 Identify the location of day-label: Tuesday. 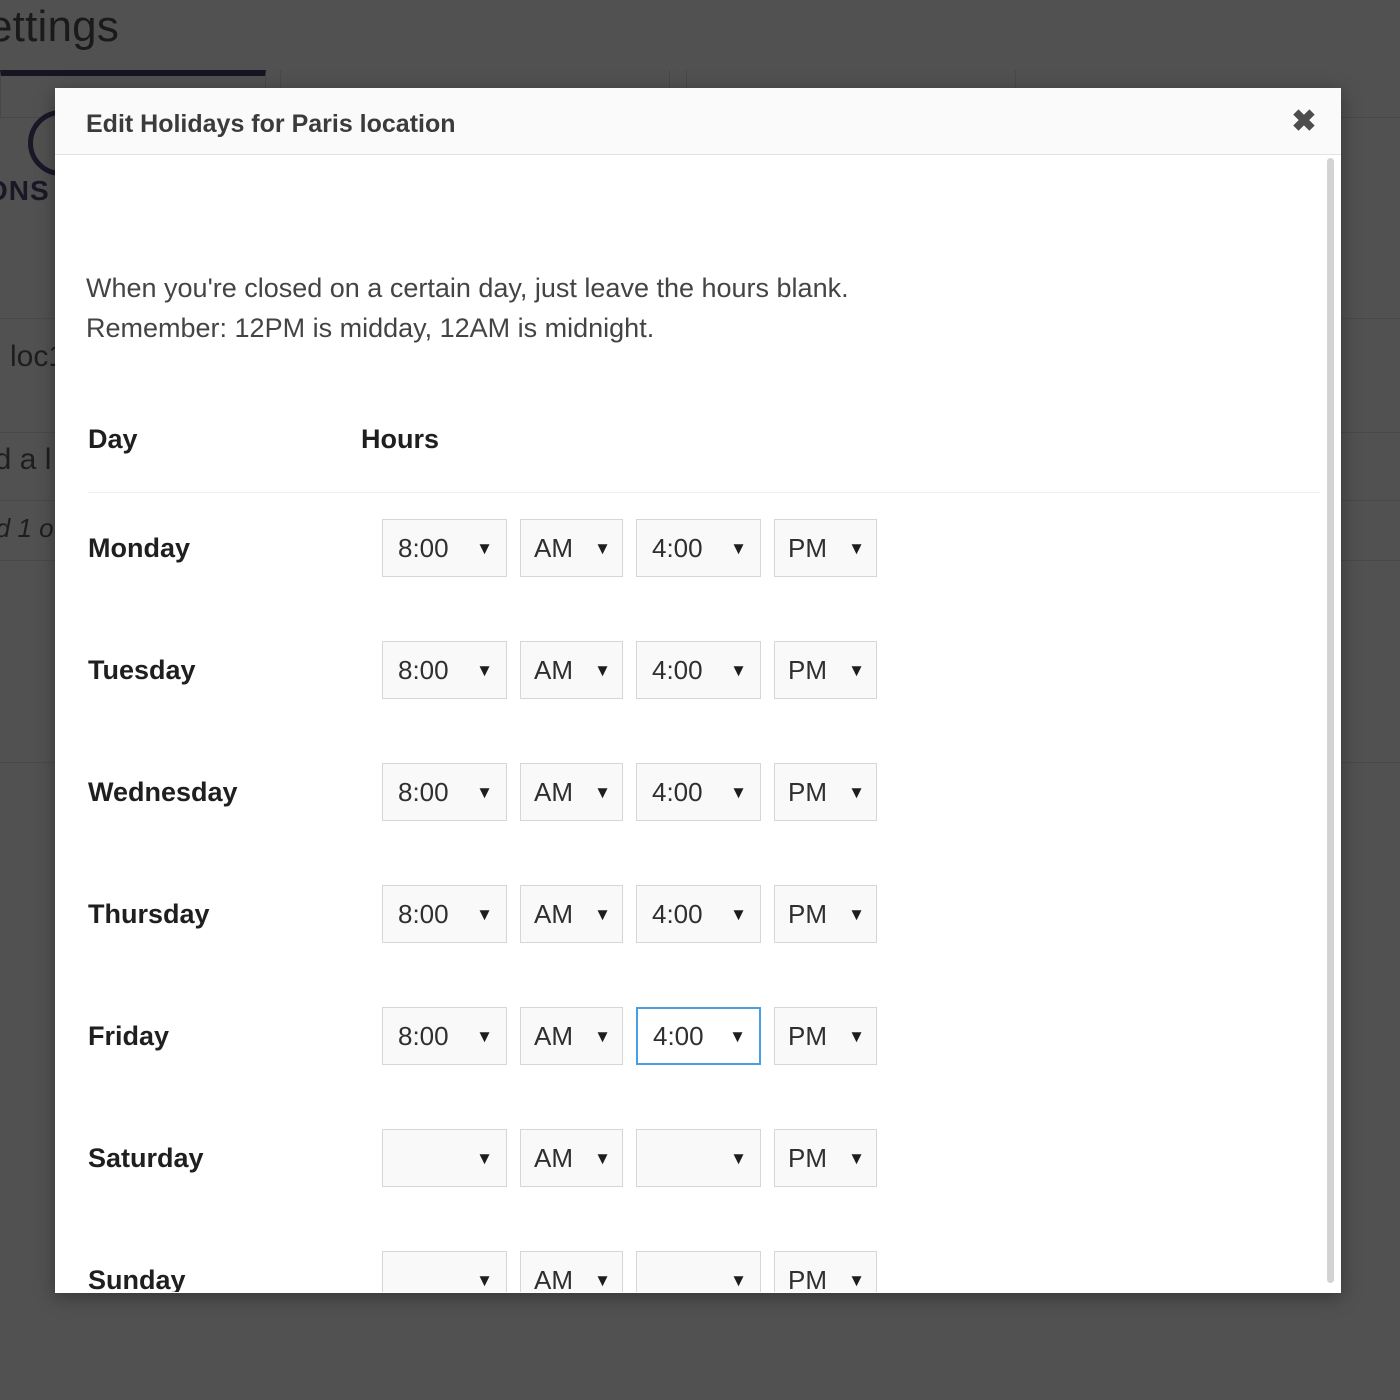
(142, 670).